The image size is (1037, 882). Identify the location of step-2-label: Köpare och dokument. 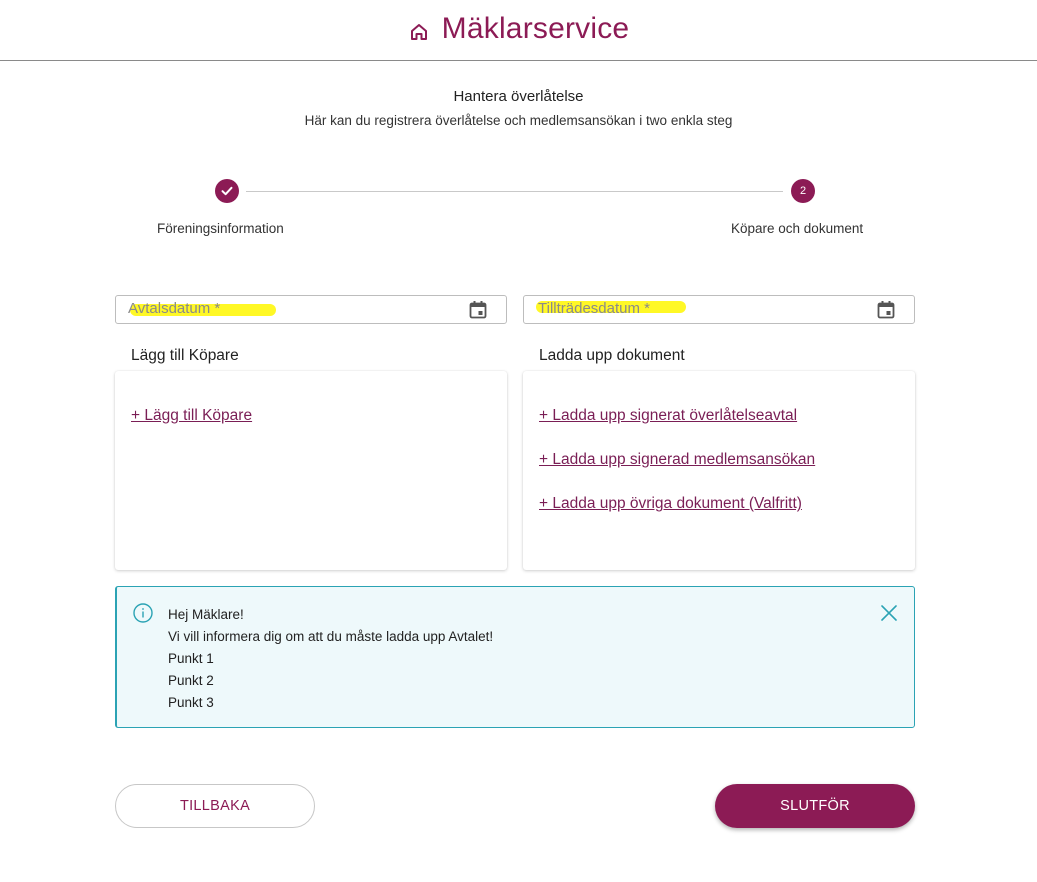
(797, 228).